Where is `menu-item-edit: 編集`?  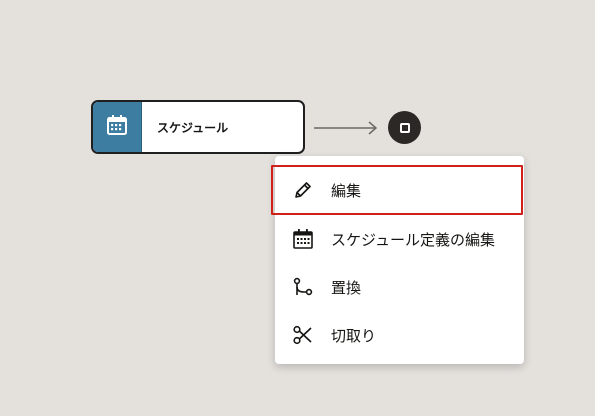 menu-item-edit: 編集 is located at coordinates (397, 190).